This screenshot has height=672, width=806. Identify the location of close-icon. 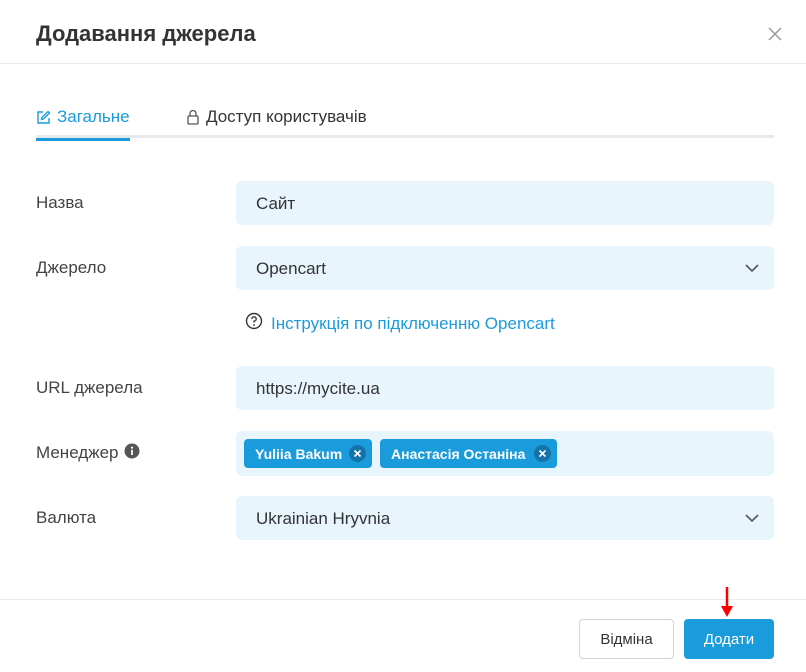
(775, 34).